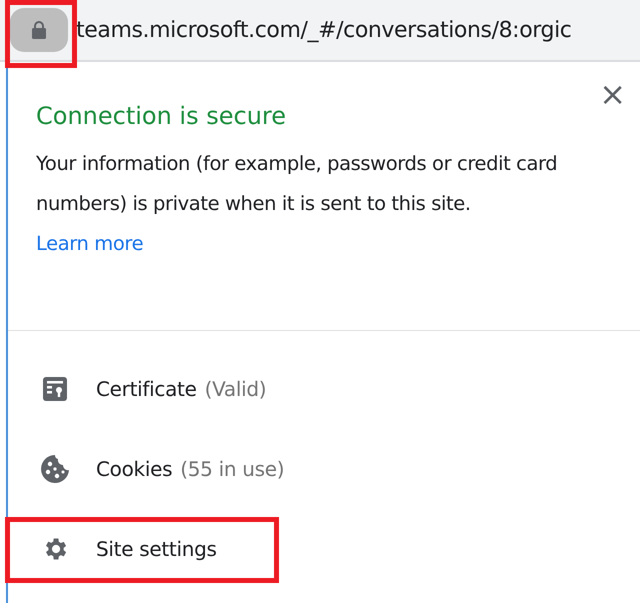 The height and width of the screenshot is (603, 640). I want to click on lock-button, so click(39, 30).